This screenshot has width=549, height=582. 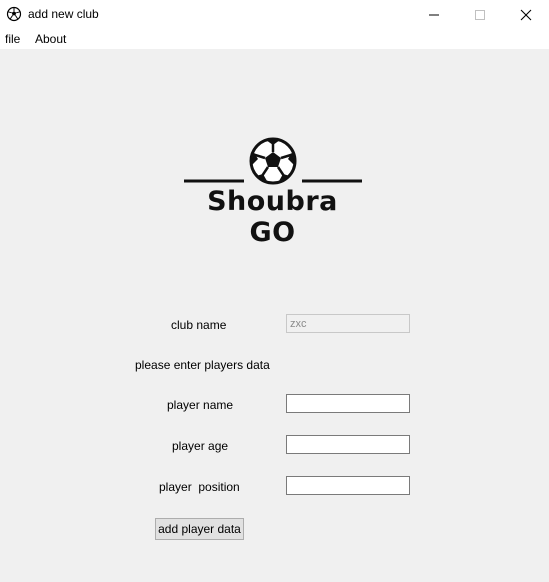 I want to click on club-name-field, so click(x=348, y=323).